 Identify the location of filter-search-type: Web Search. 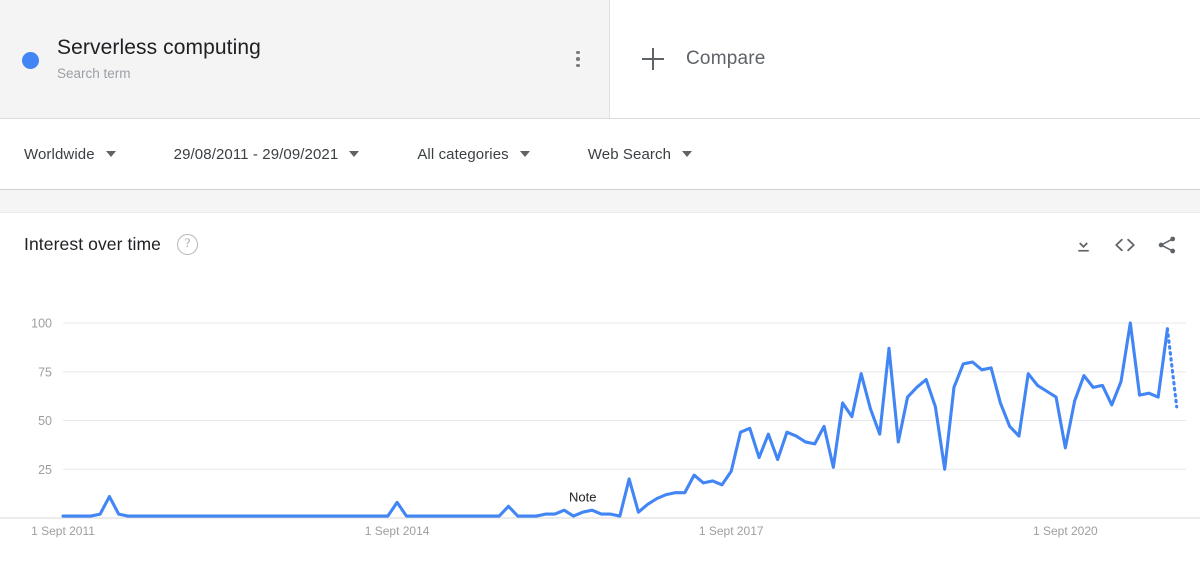
(640, 154).